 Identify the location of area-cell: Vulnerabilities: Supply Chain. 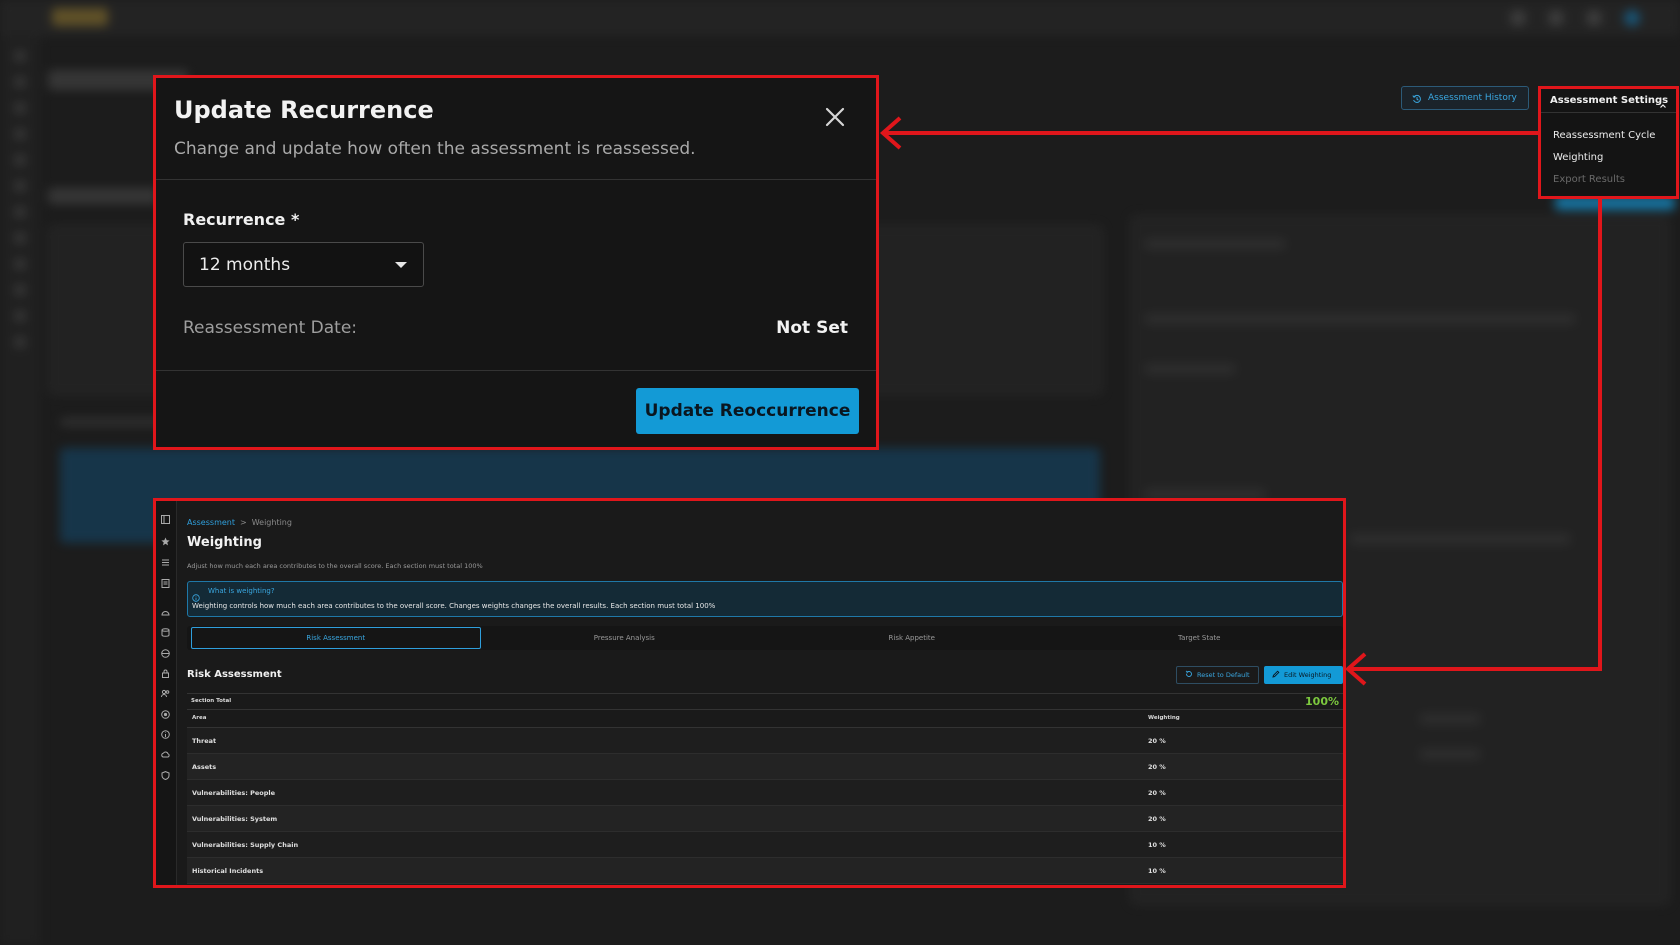
(245, 845).